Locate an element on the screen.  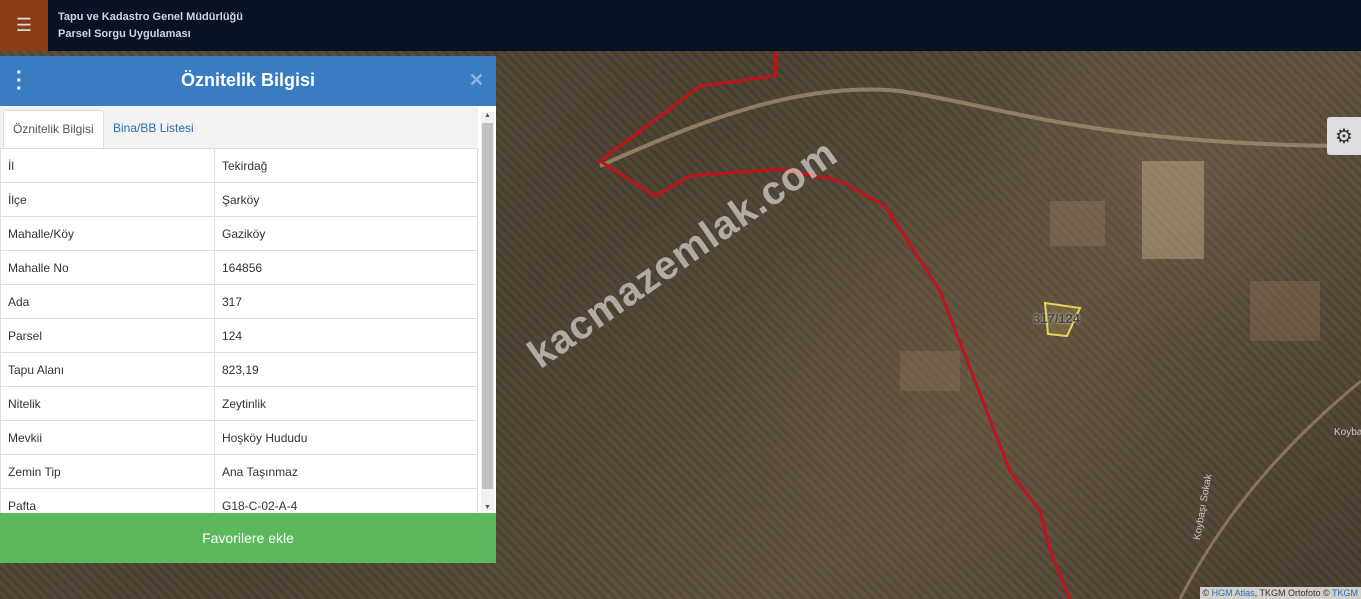
attribution-prefix: © is located at coordinates (1207, 593).